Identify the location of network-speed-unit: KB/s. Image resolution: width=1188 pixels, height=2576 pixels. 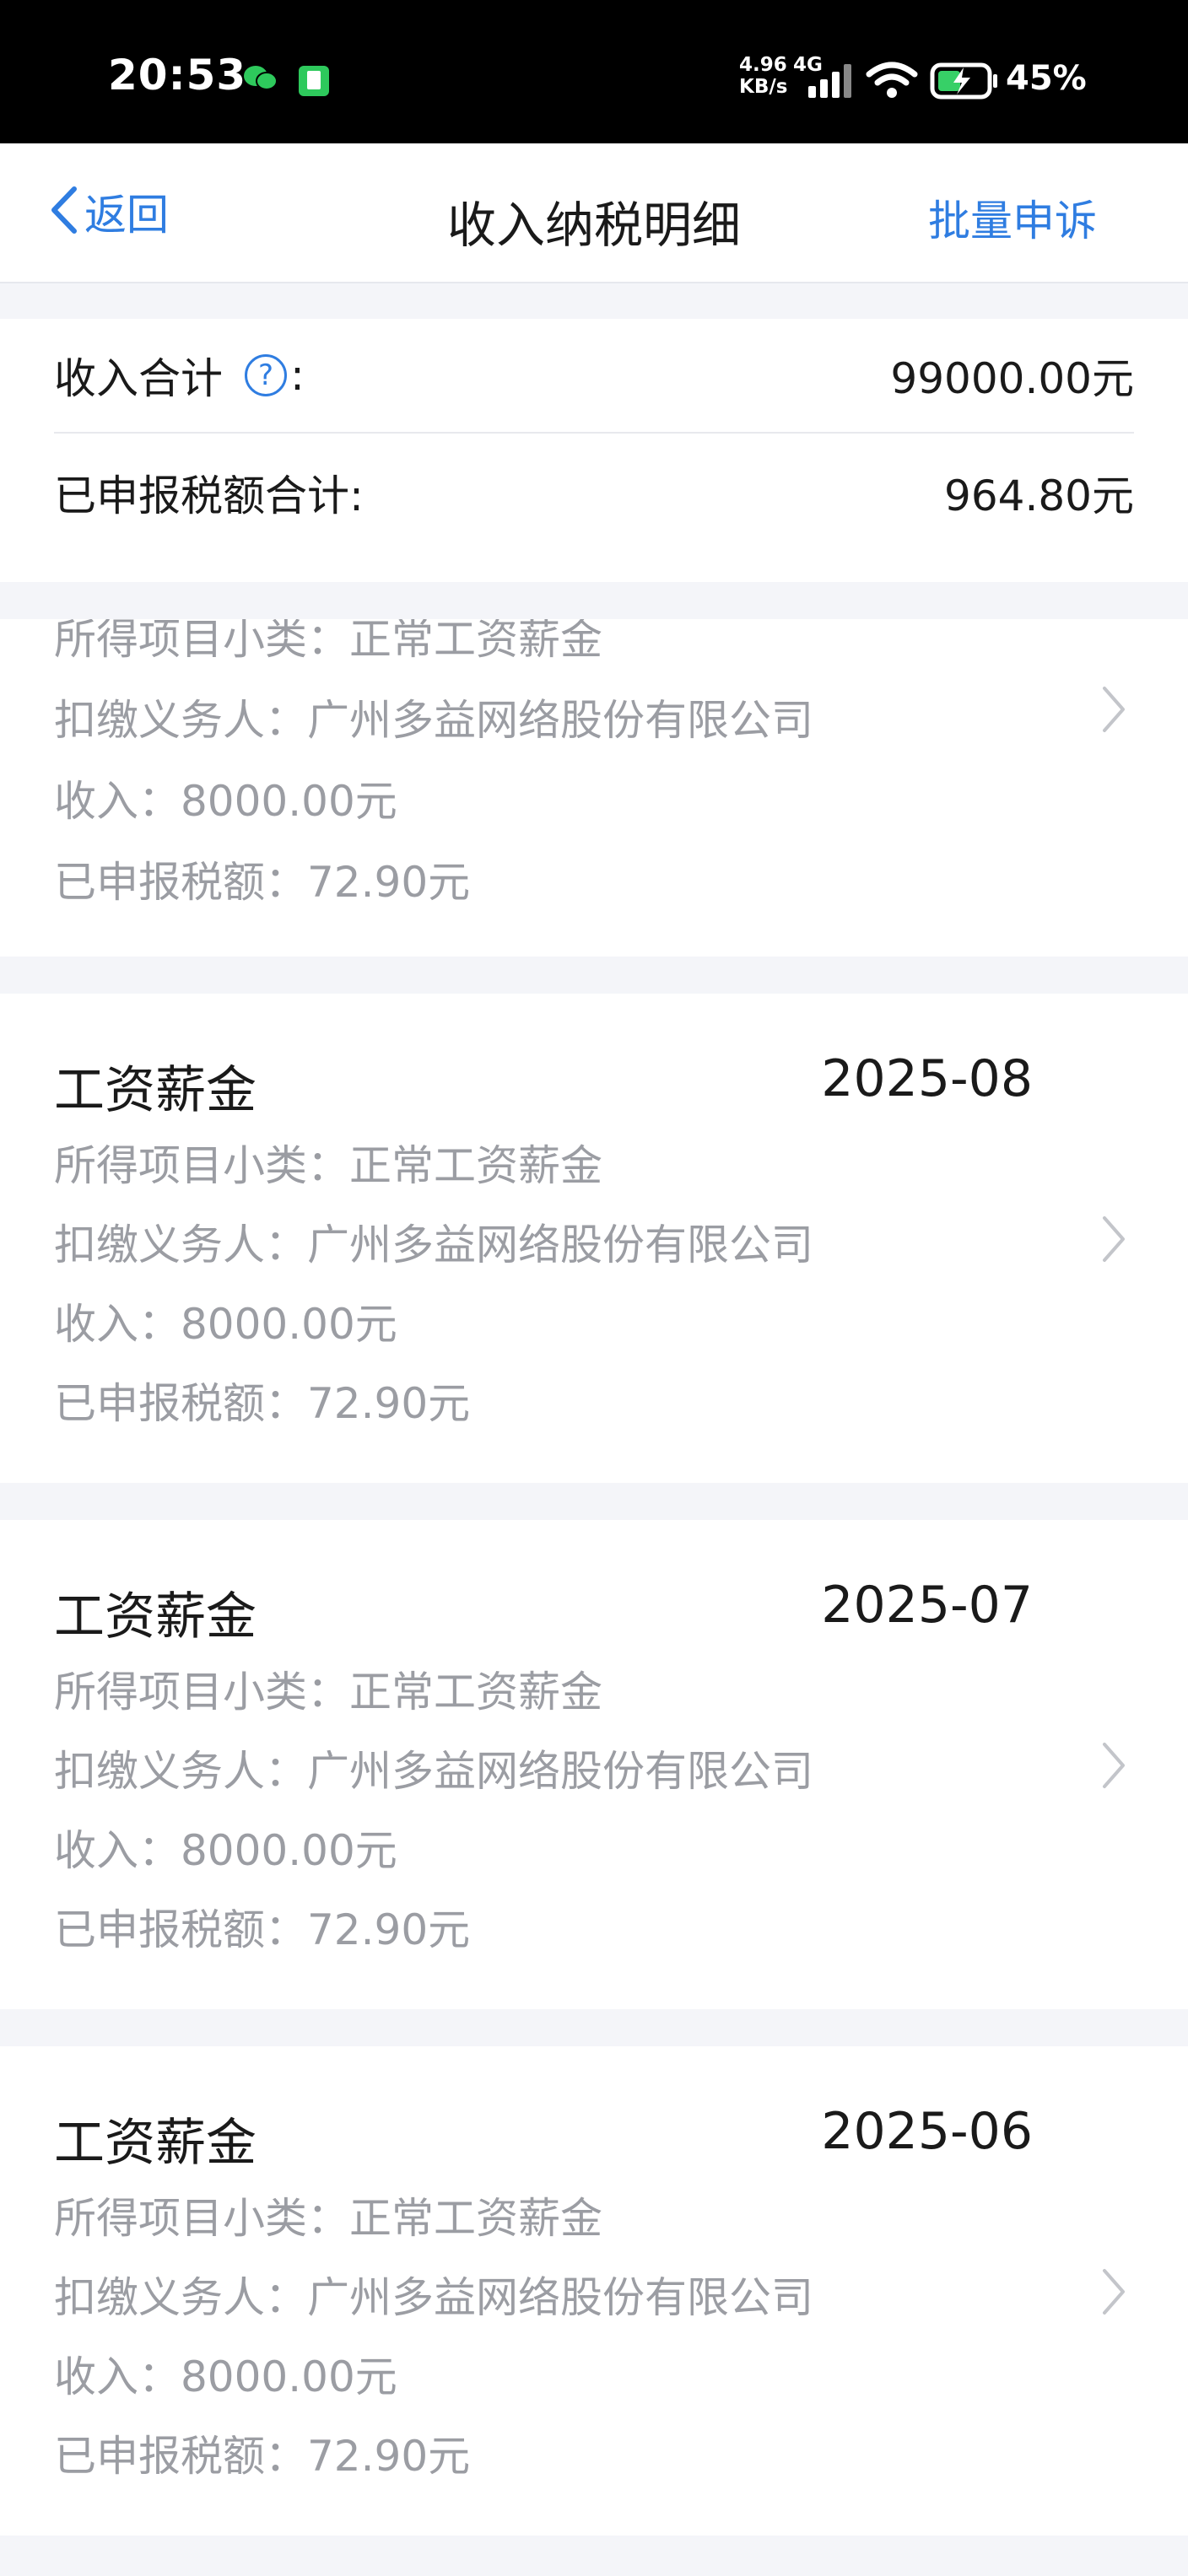
(763, 87).